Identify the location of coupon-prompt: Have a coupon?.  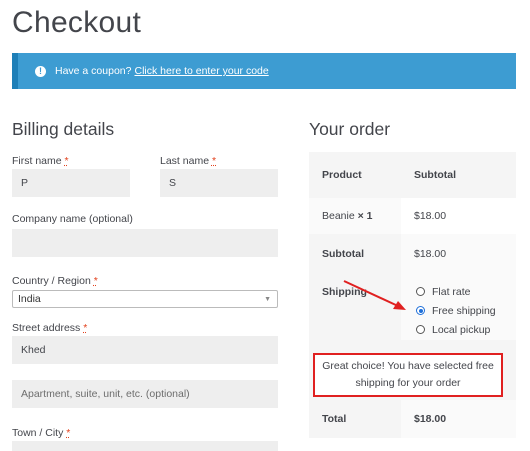
(93, 71).